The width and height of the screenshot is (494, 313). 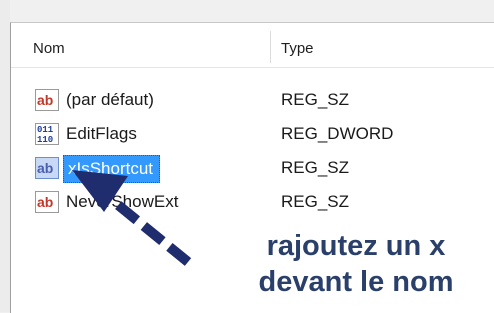 What do you see at coordinates (356, 282) in the screenshot?
I see `annotation-line-2: devant le nom` at bounding box center [356, 282].